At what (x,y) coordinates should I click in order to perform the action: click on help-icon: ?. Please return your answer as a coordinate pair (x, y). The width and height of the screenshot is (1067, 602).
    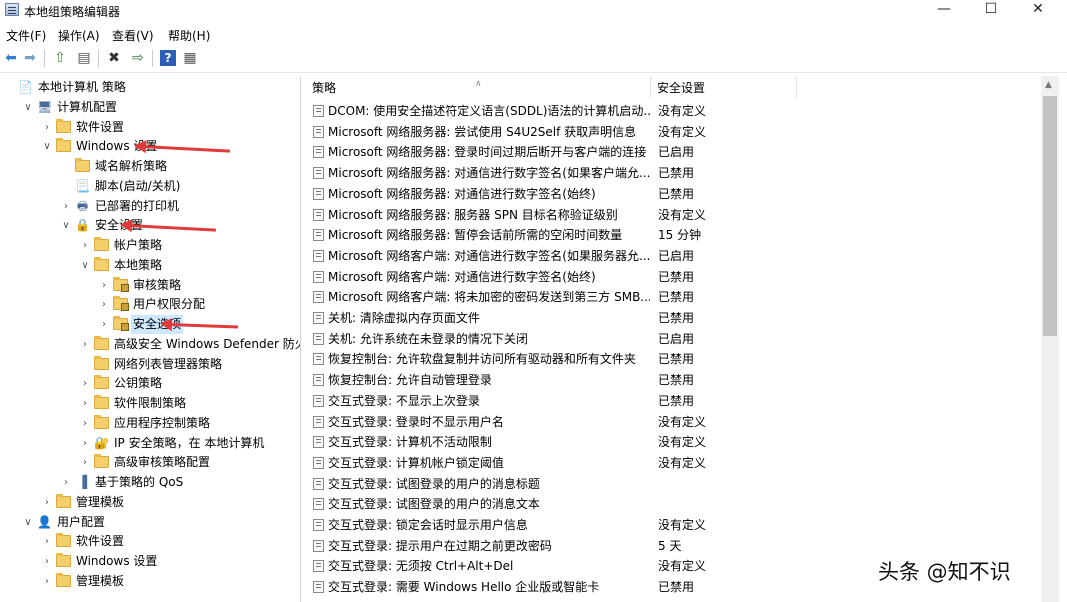
    Looking at the image, I should click on (168, 58).